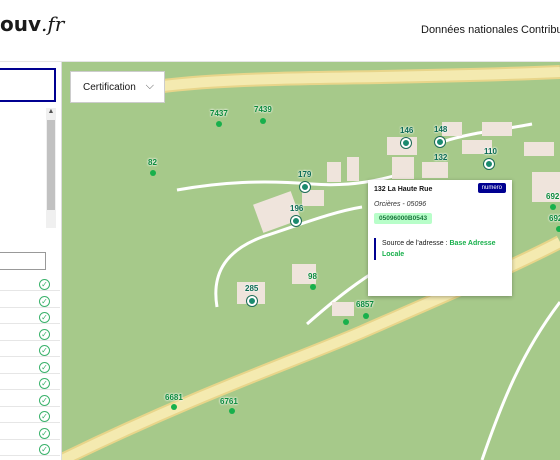  What do you see at coordinates (51, 112) in the screenshot?
I see `scroll-up-icon: ▲` at bounding box center [51, 112].